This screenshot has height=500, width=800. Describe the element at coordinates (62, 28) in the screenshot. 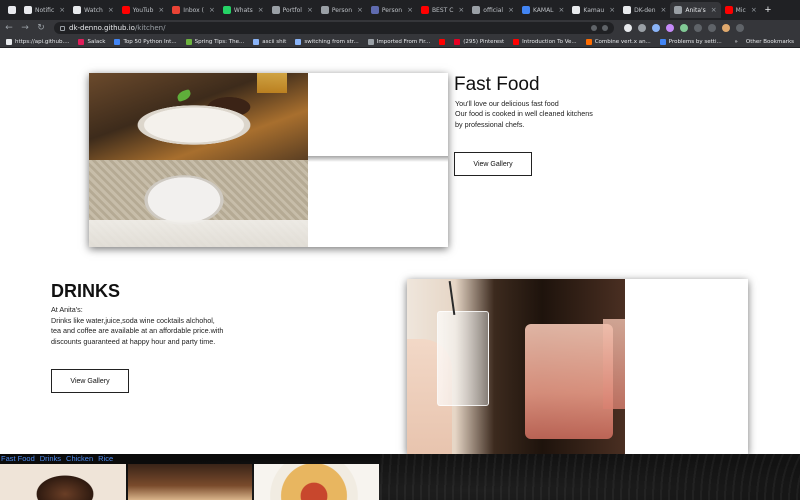

I see `lock-icon` at that location.